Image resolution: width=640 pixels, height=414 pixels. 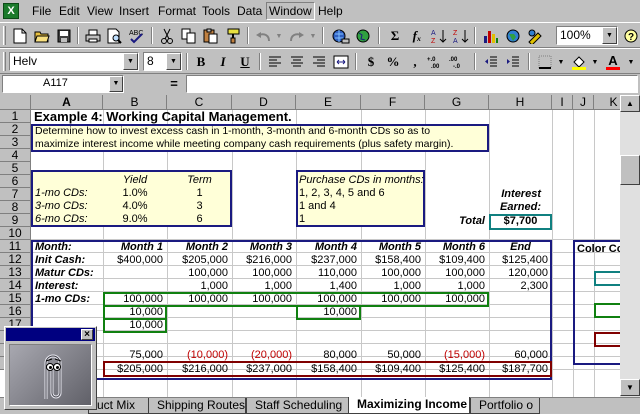 What do you see at coordinates (264, 102) in the screenshot?
I see `column-header-d: D` at bounding box center [264, 102].